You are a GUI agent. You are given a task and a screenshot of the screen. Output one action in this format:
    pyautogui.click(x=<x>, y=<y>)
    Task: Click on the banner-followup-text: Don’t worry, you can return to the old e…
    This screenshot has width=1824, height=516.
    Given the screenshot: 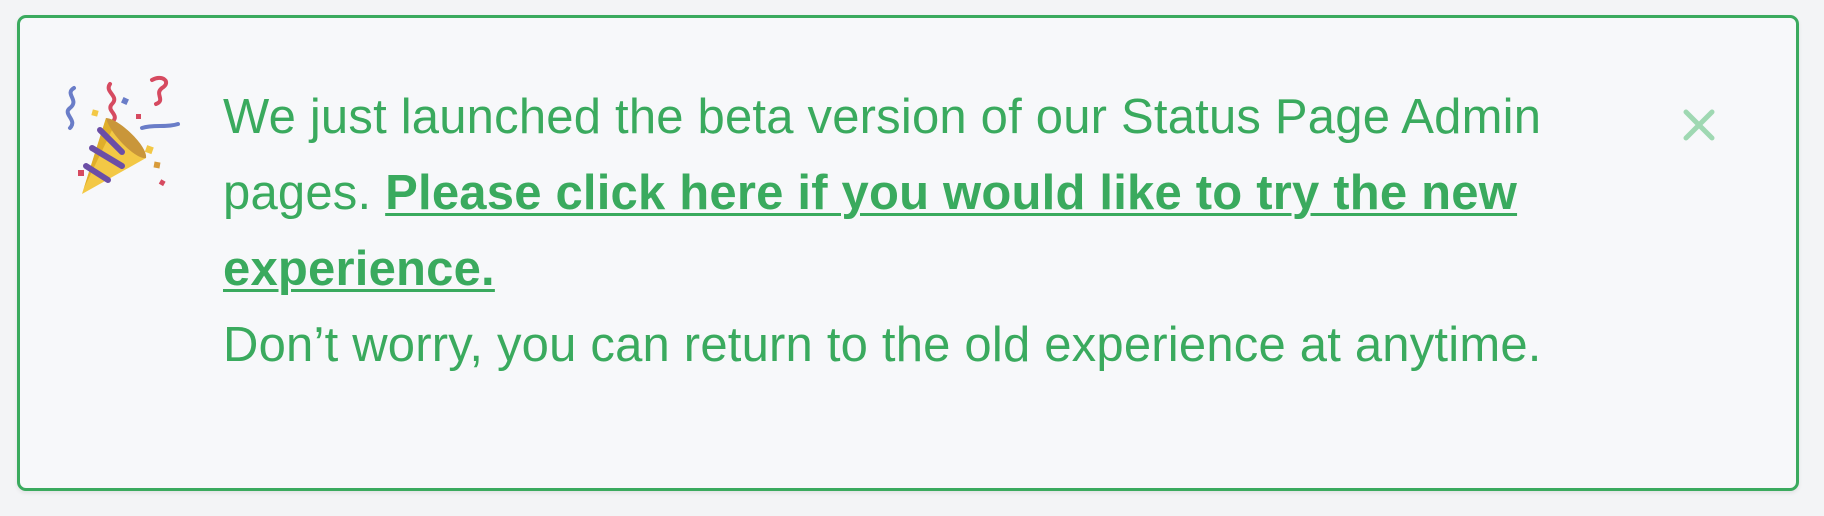 What is the action you would take?
    pyautogui.click(x=882, y=345)
    